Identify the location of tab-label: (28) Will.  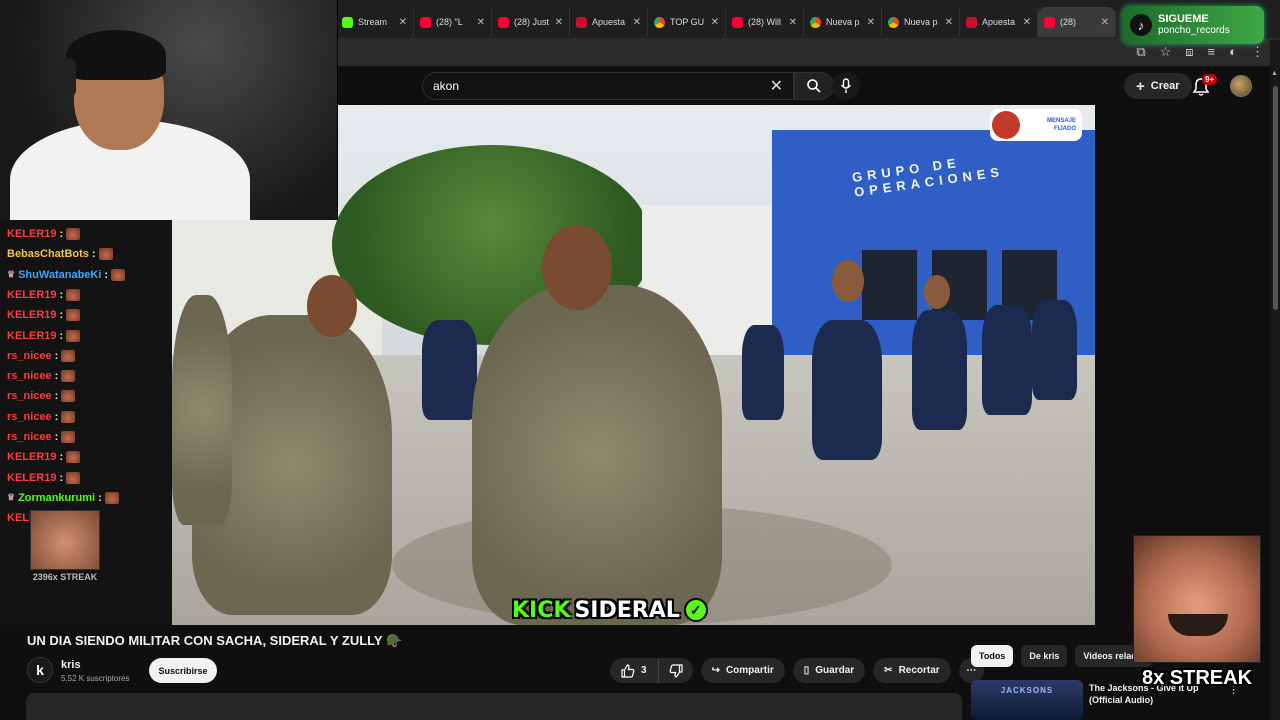
(764, 22).